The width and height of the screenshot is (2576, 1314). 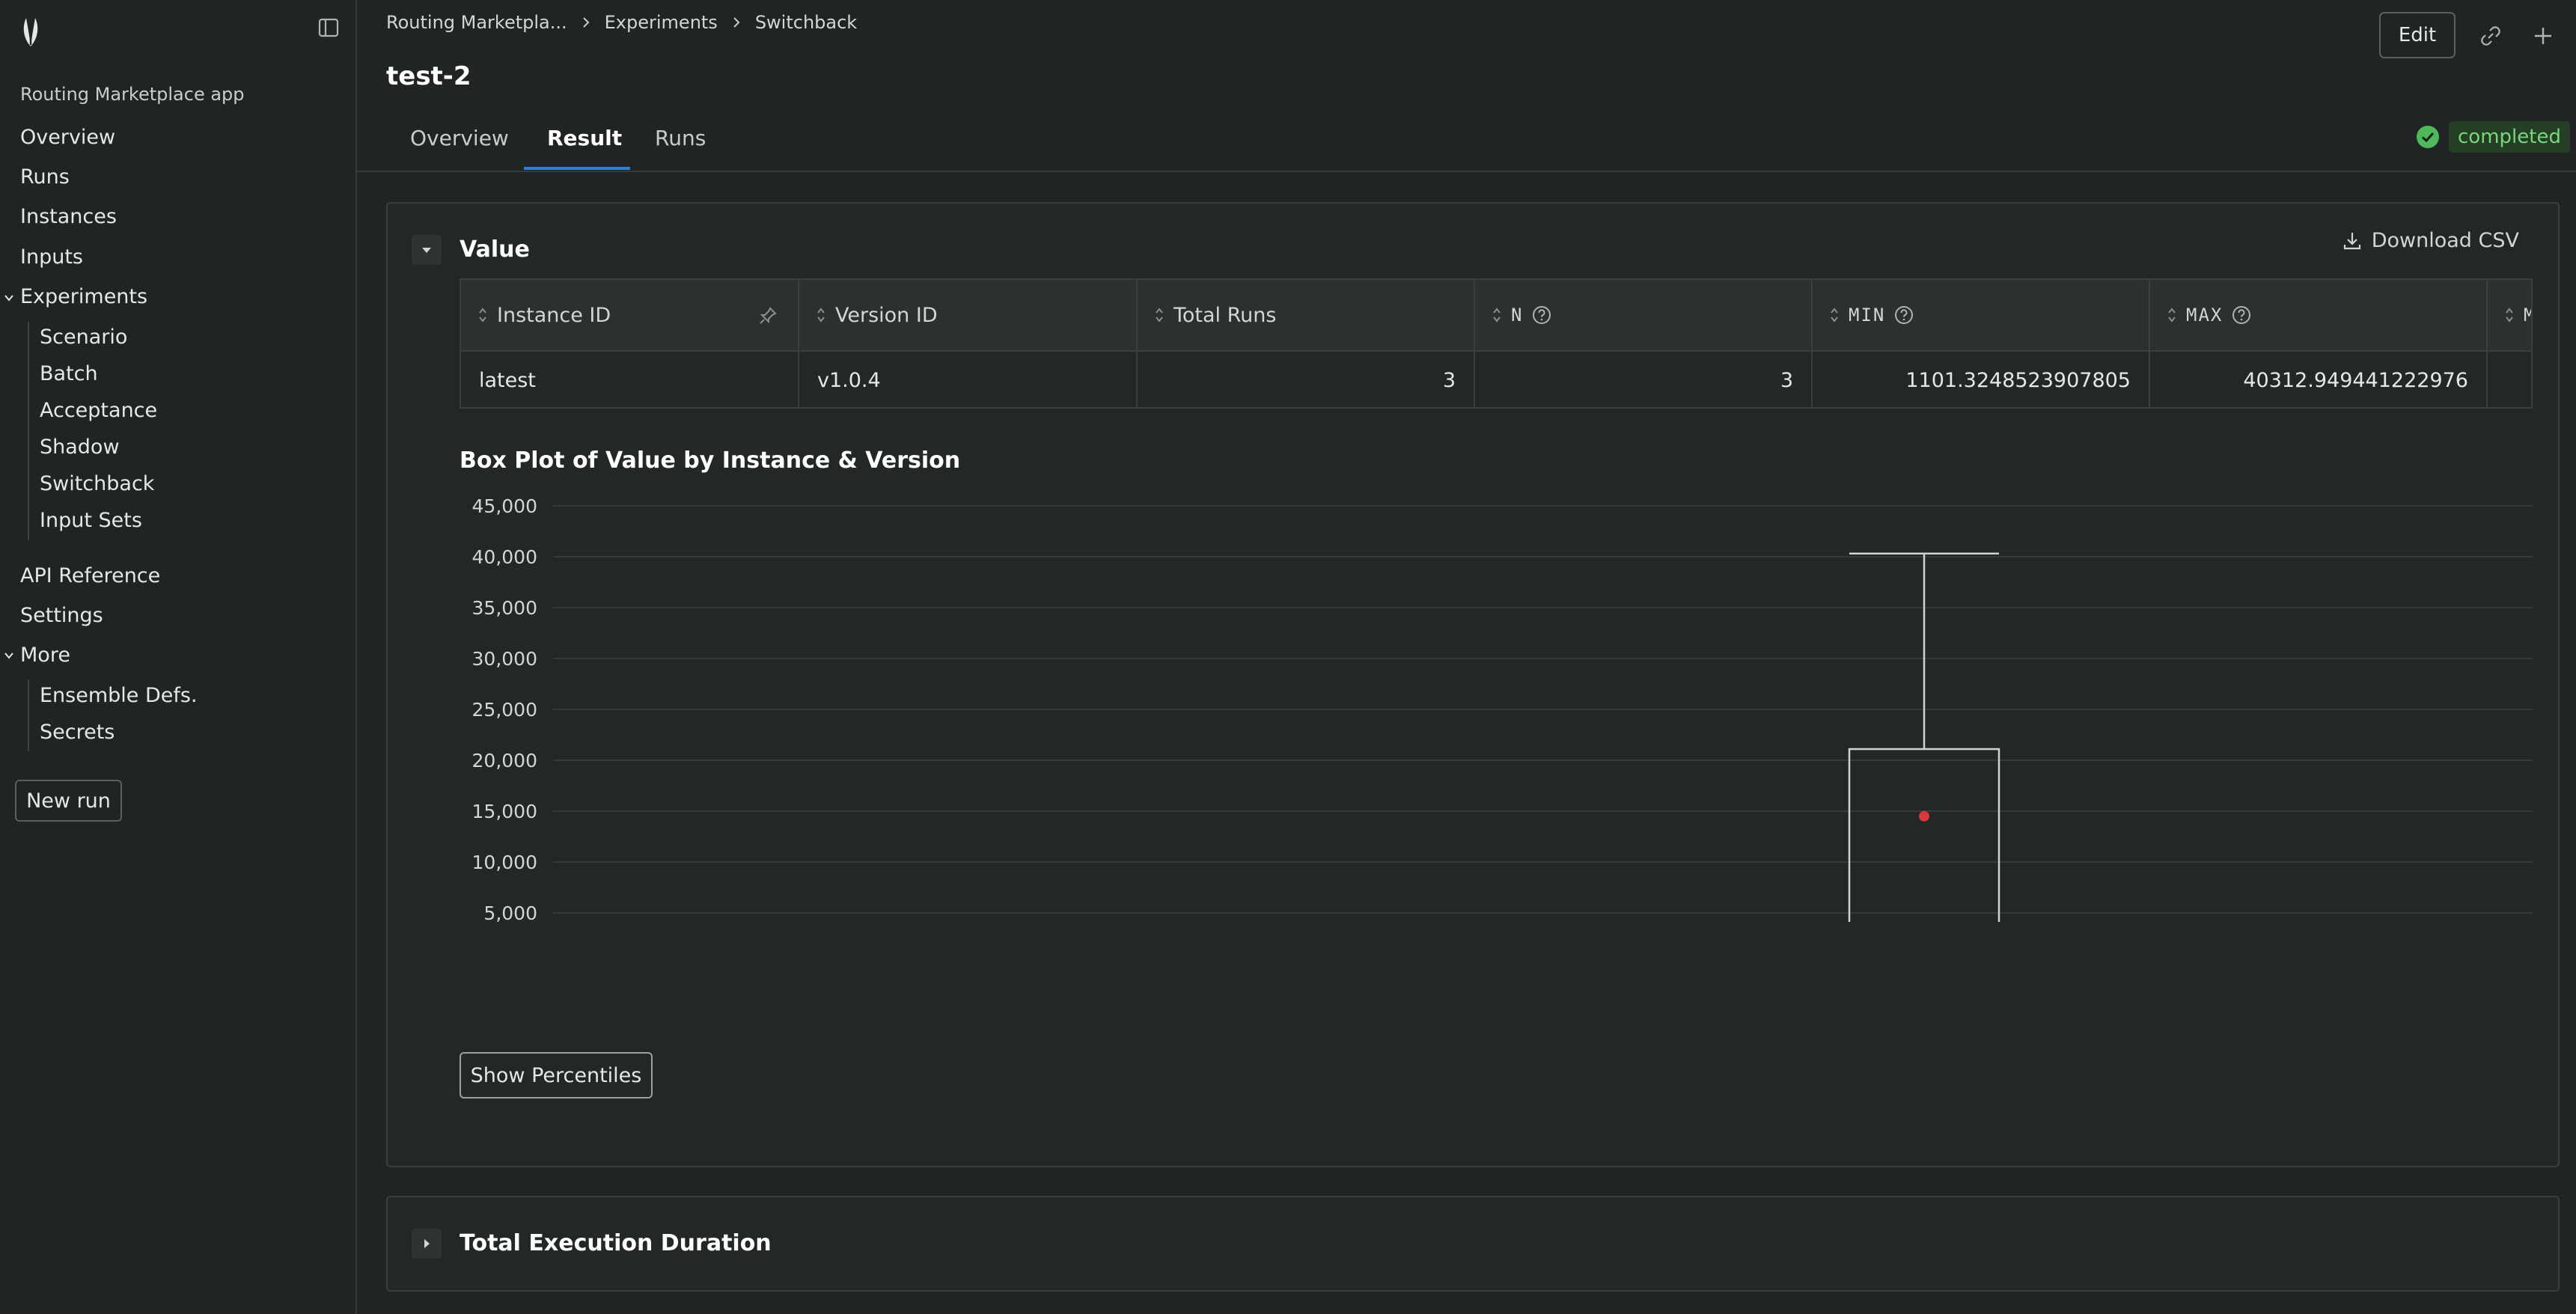 I want to click on sidebar-item-overview: Overview, so click(x=67, y=137).